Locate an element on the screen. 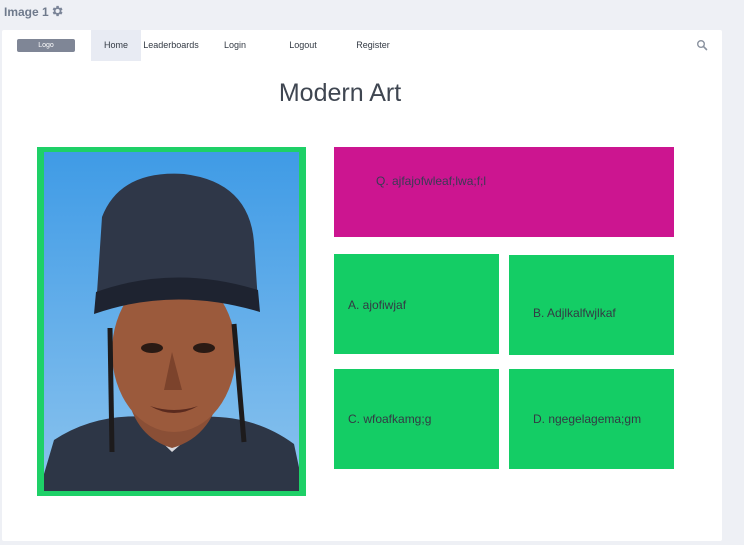 The width and height of the screenshot is (744, 545). question-card: Q. ajfajofwleaf;lwa;f;l is located at coordinates (504, 192).